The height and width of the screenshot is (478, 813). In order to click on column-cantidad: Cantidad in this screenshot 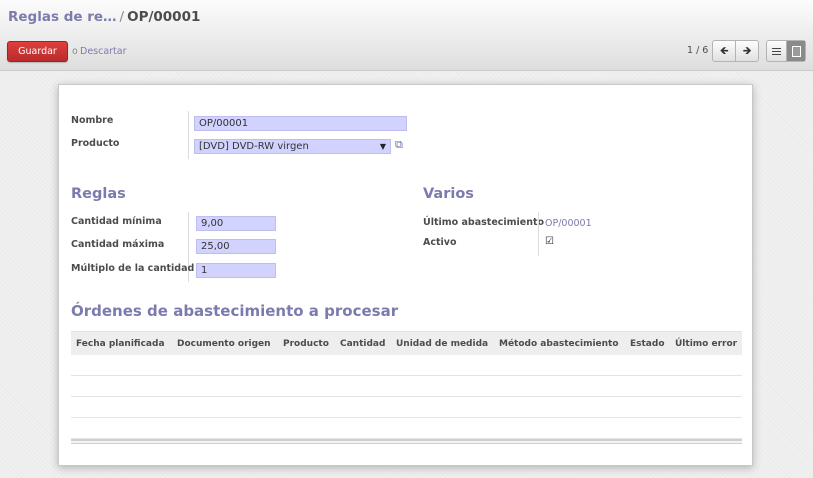, I will do `click(363, 344)`.